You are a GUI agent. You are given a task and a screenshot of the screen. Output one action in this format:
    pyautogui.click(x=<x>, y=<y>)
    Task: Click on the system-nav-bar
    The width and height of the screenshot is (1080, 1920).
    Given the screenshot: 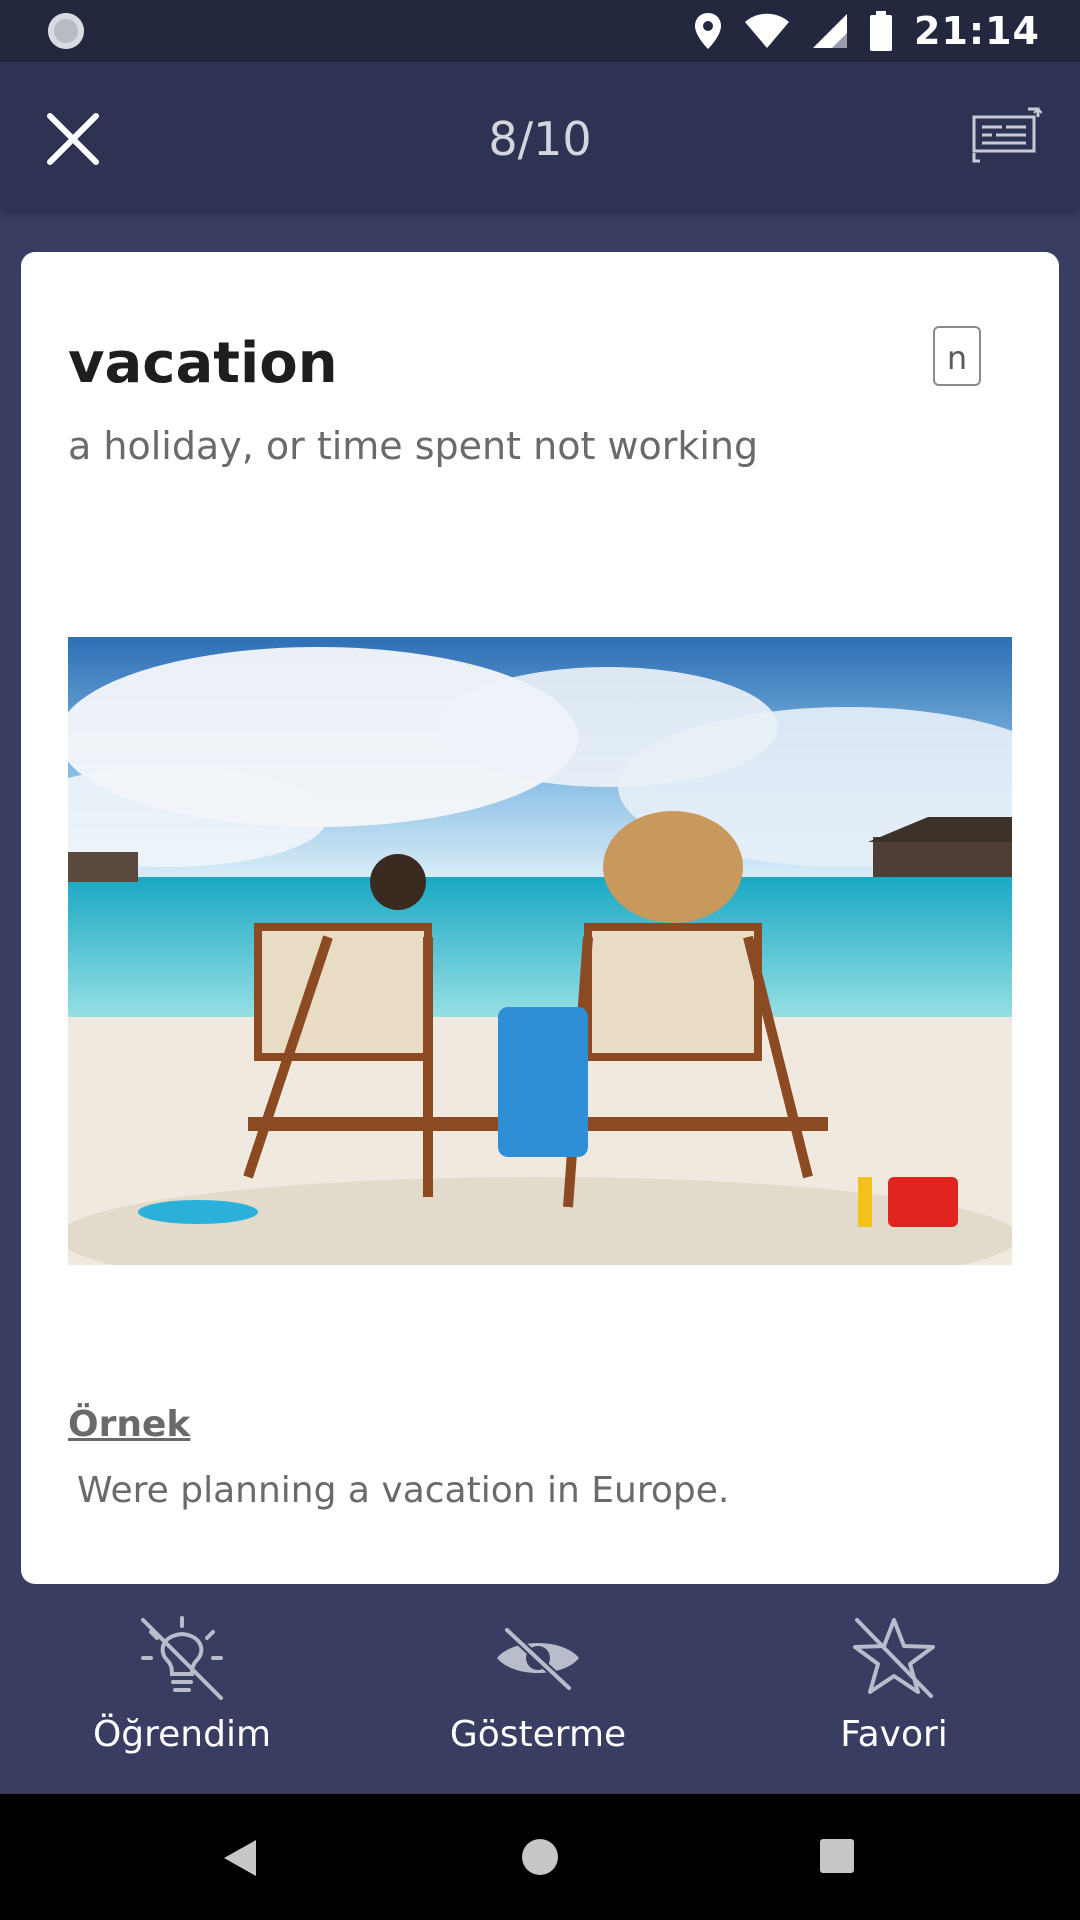 What is the action you would take?
    pyautogui.click(x=540, y=1857)
    